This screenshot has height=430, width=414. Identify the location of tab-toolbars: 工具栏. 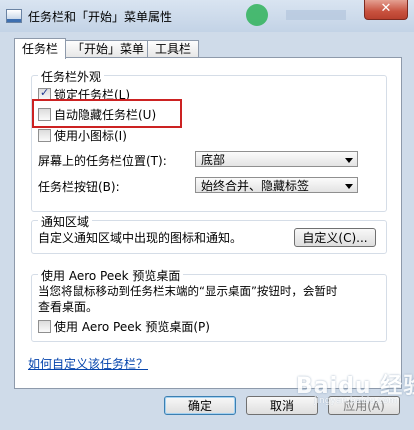
(173, 49).